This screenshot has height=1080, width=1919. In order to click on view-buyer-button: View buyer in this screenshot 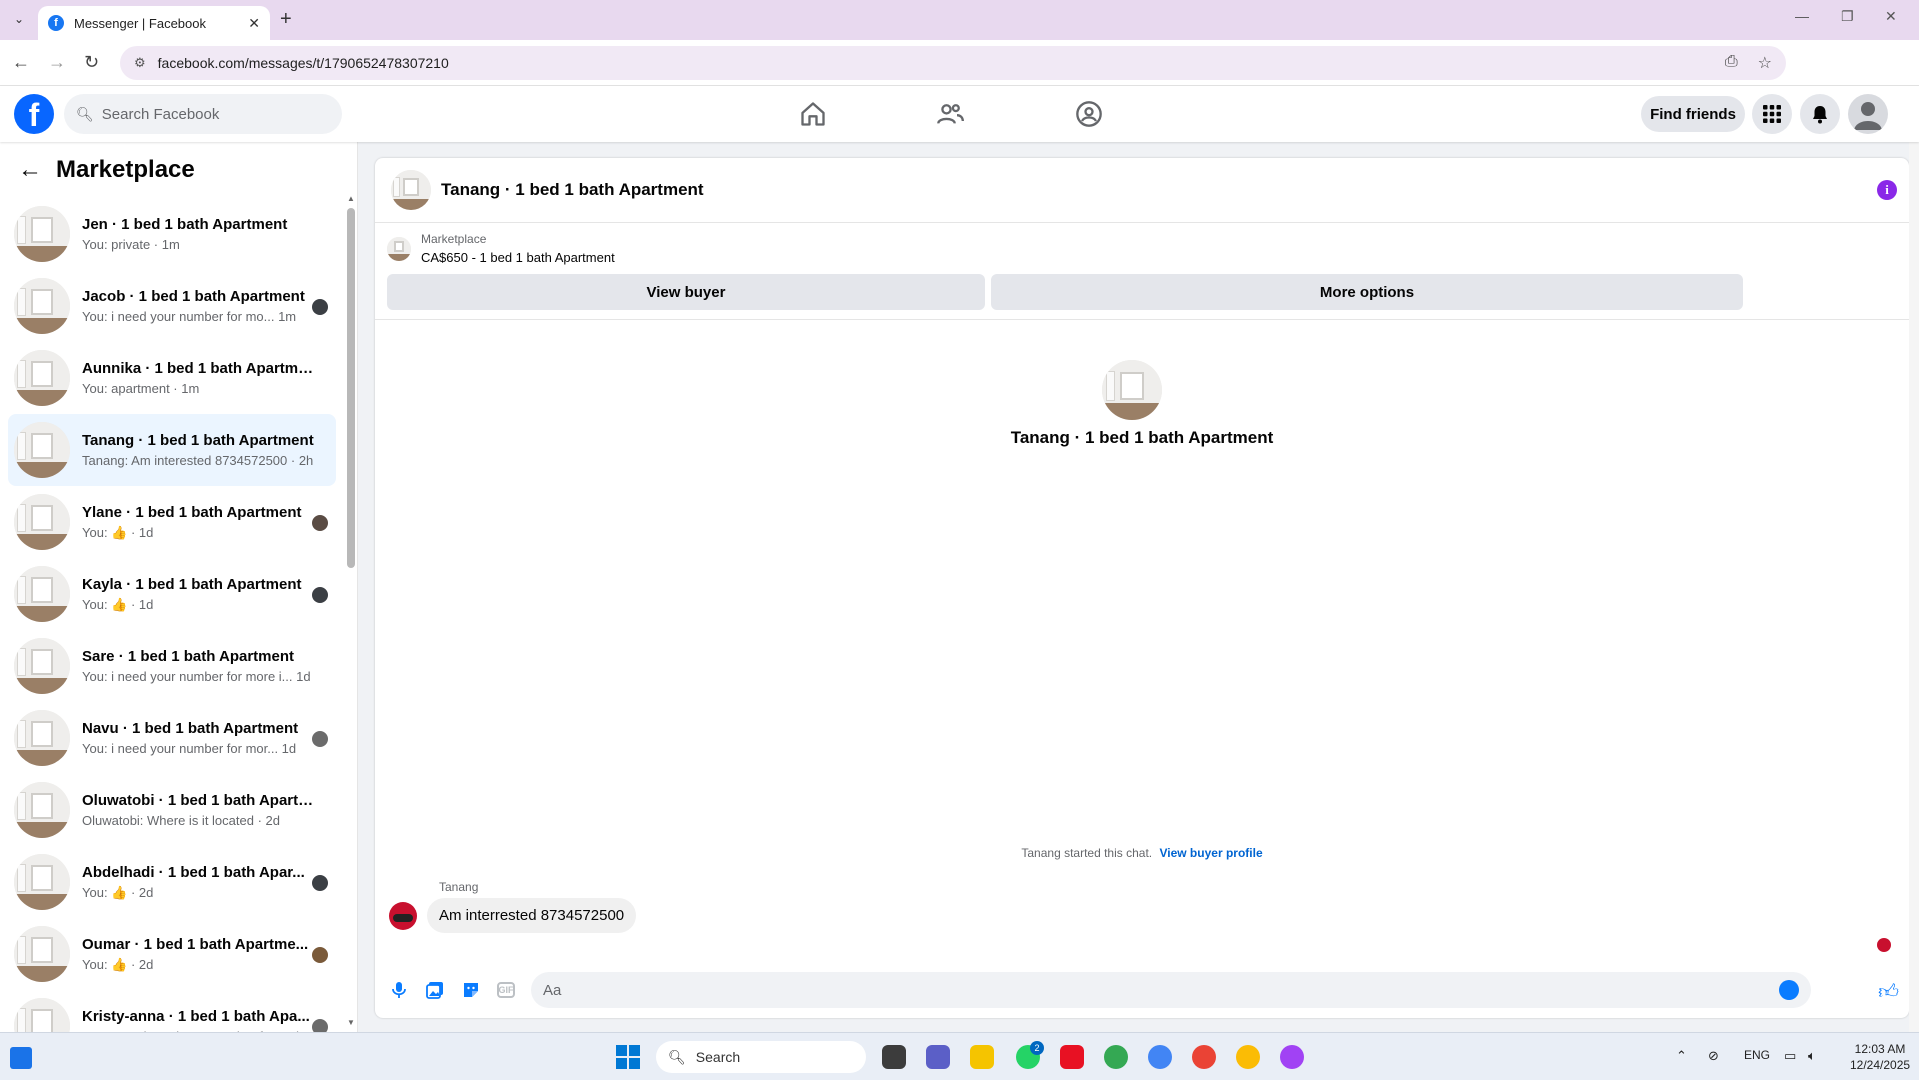, I will do `click(686, 292)`.